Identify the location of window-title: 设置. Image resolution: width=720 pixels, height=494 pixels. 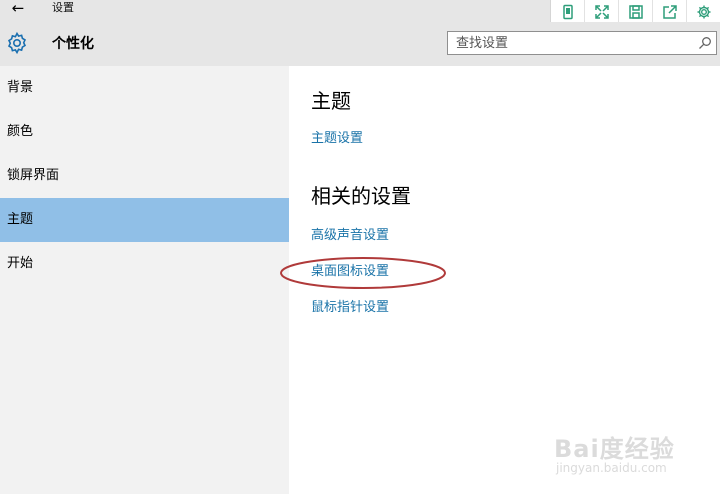
(63, 7).